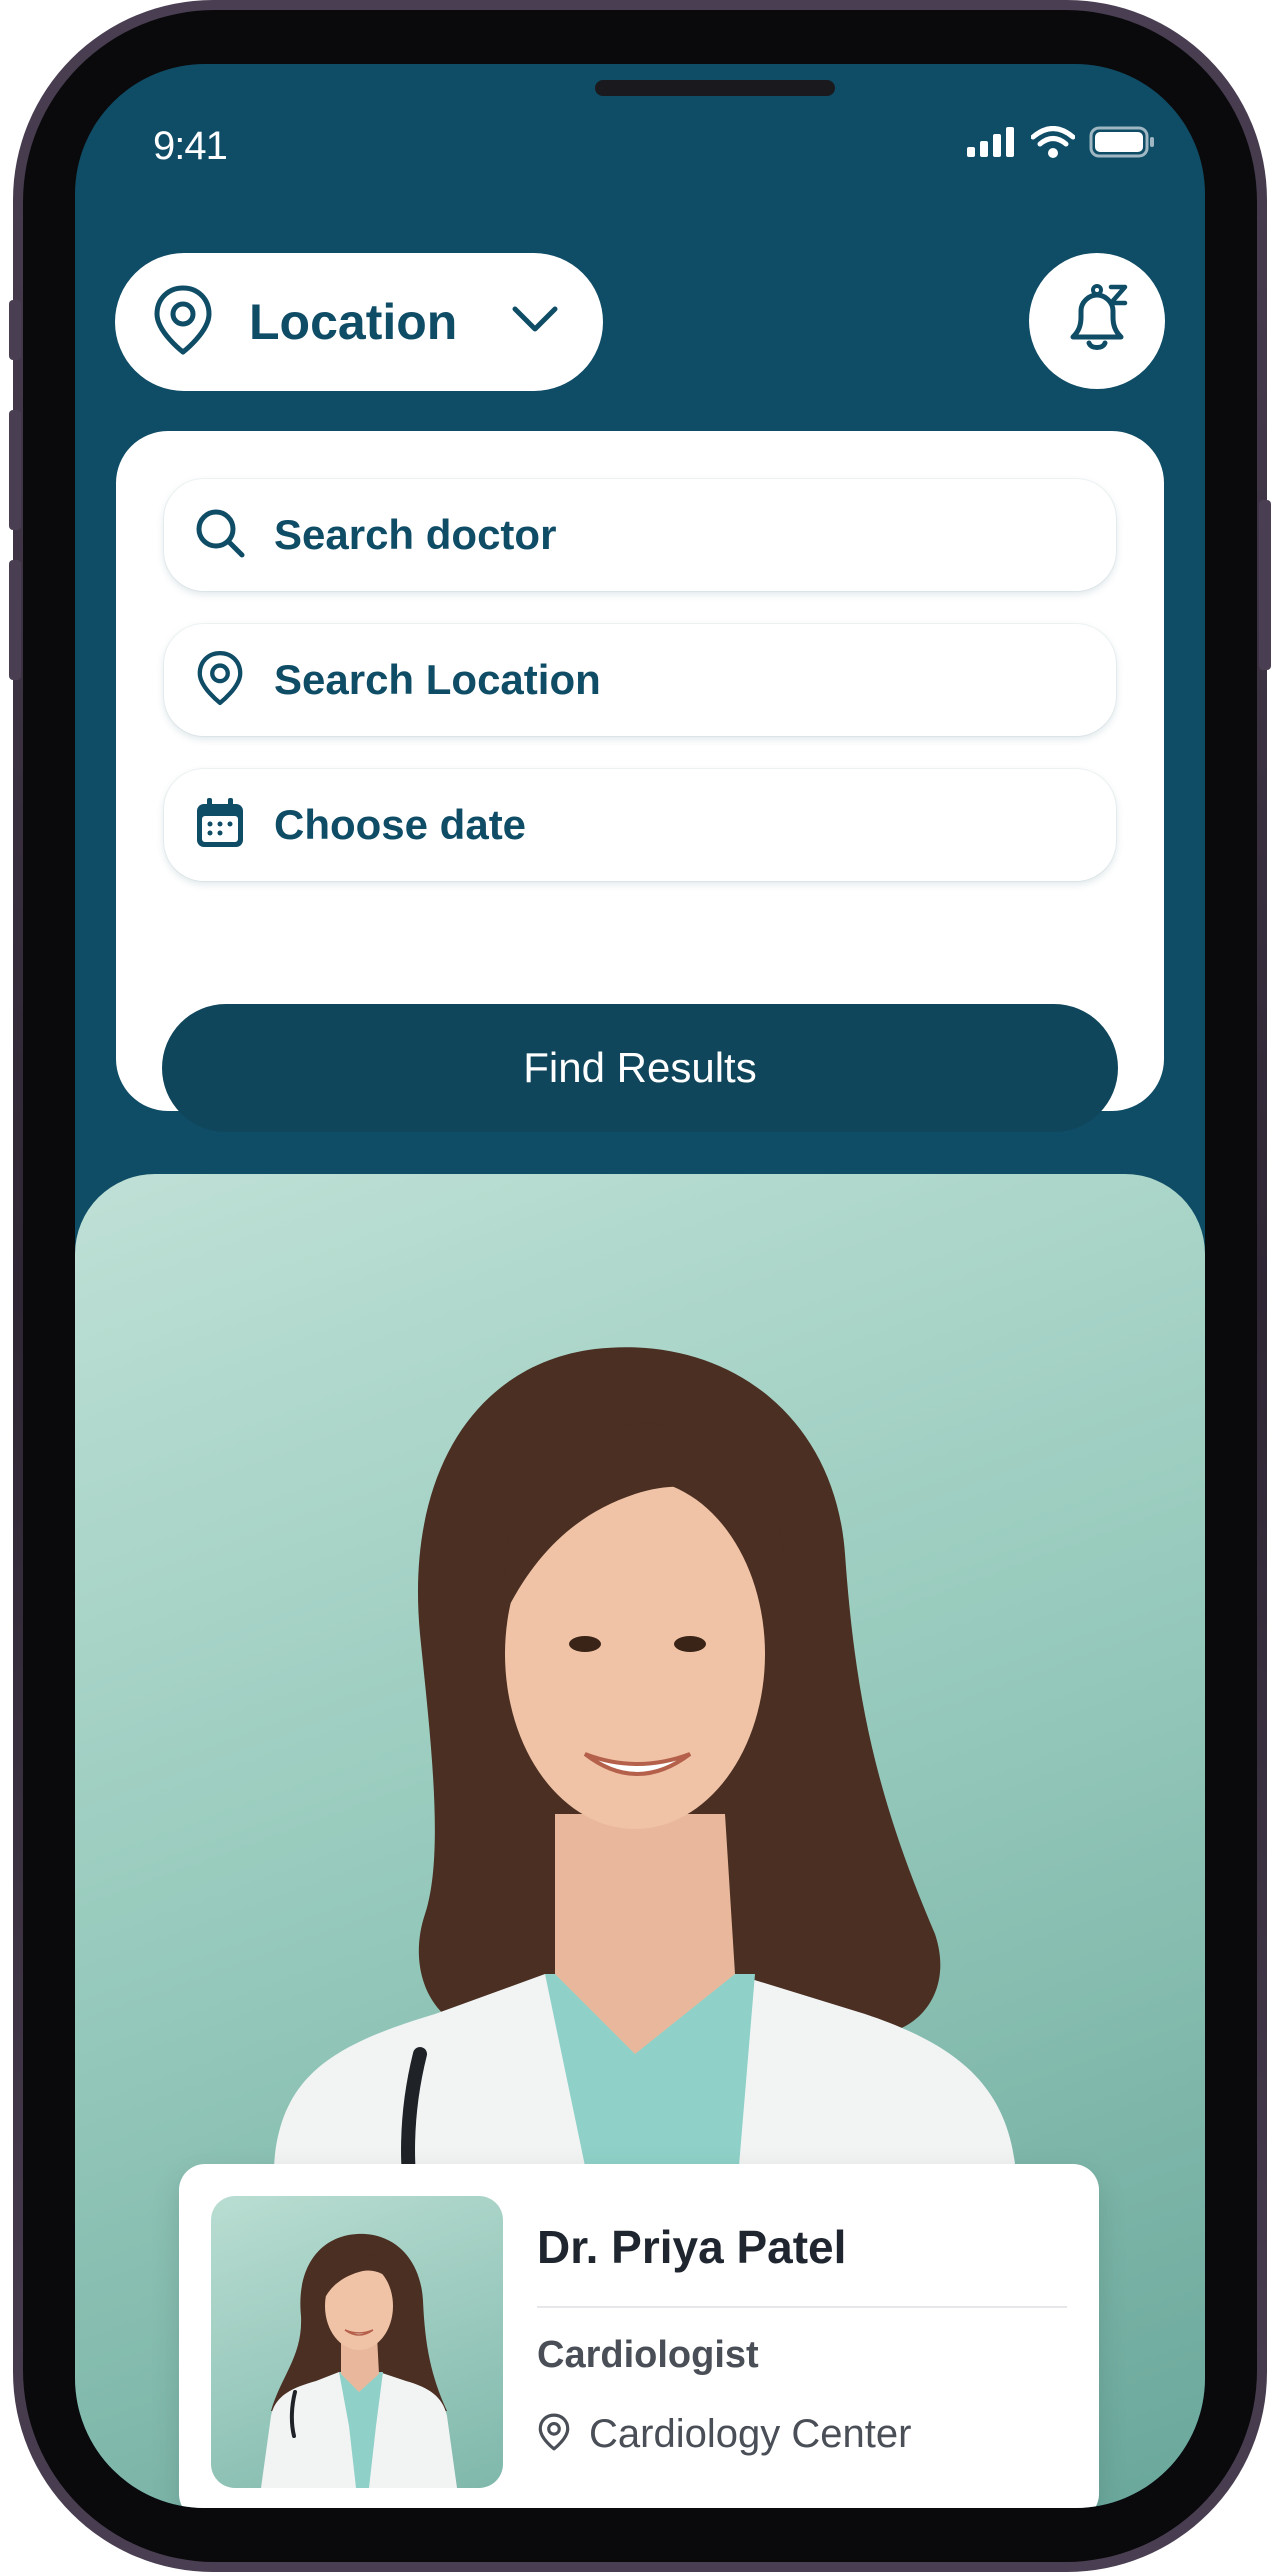  What do you see at coordinates (648, 2355) in the screenshot?
I see `doctor-specialty: Cardiologist` at bounding box center [648, 2355].